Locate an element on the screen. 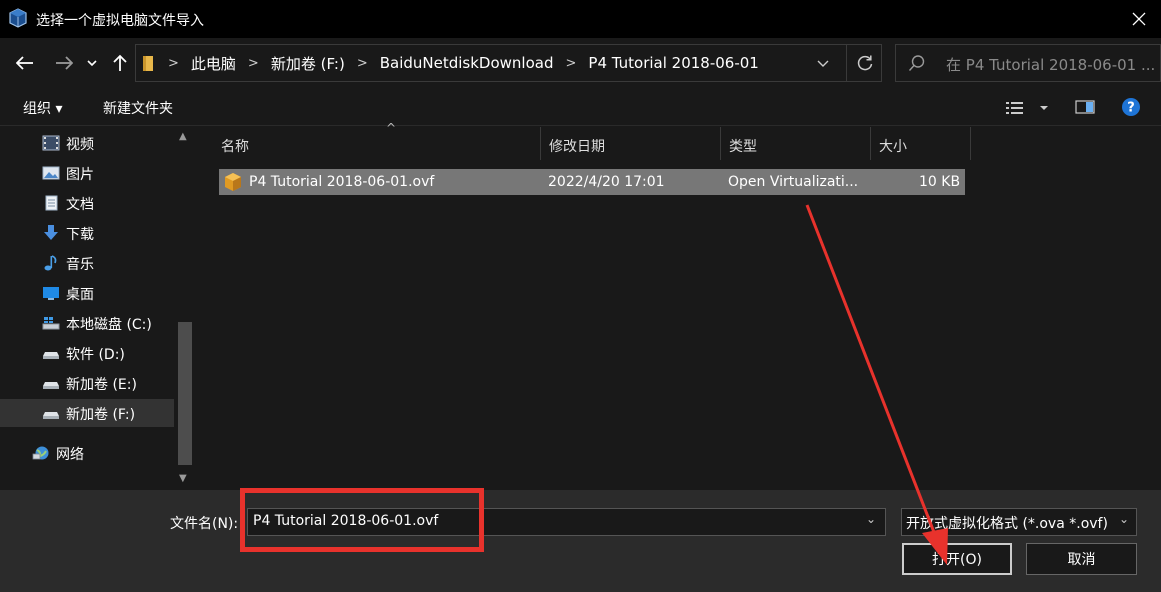  help-icon: ? is located at coordinates (1131, 107).